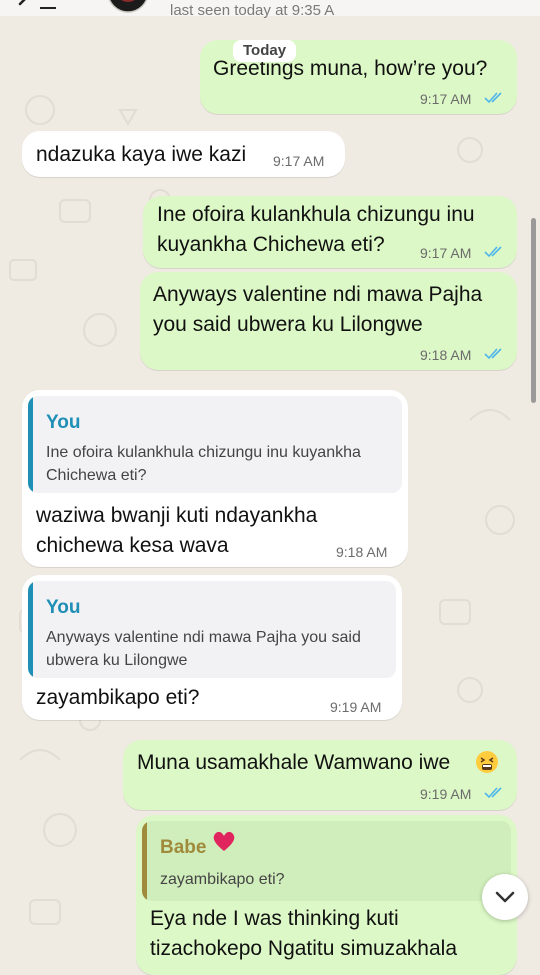 The width and height of the screenshot is (540, 975). Describe the element at coordinates (294, 762) in the screenshot. I see `message-text: Muna usamakhale Wamwano iwe` at that location.